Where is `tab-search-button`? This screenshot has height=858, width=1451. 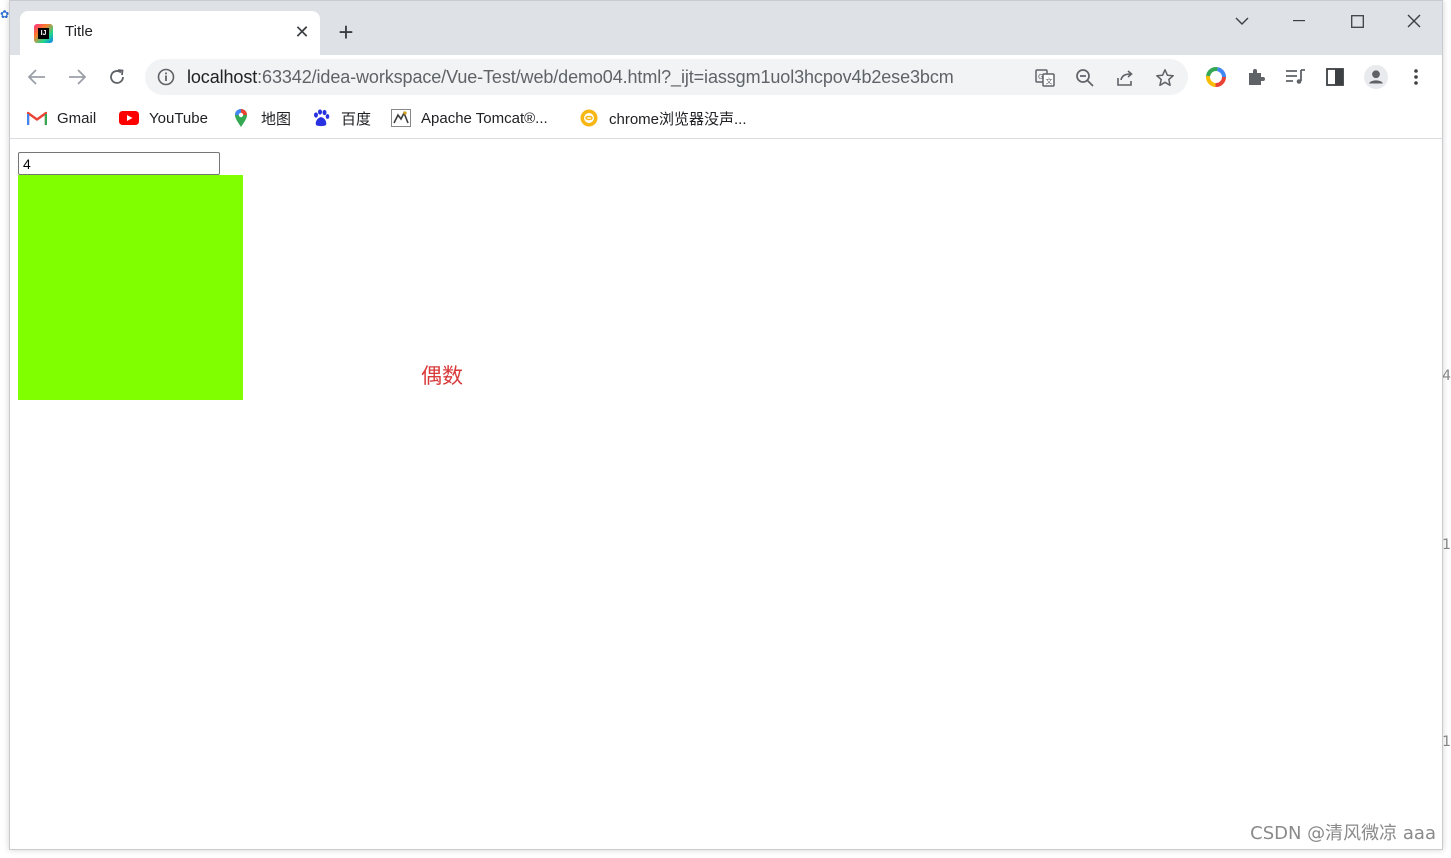
tab-search-button is located at coordinates (1242, 21).